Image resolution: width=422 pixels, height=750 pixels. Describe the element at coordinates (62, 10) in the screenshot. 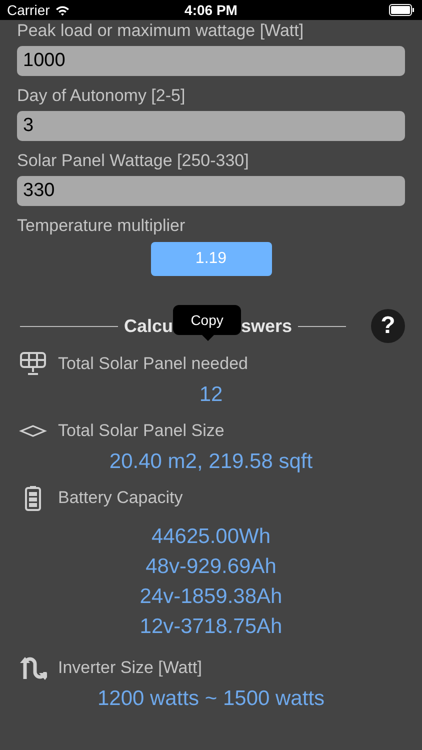

I see `wifi-icon` at that location.